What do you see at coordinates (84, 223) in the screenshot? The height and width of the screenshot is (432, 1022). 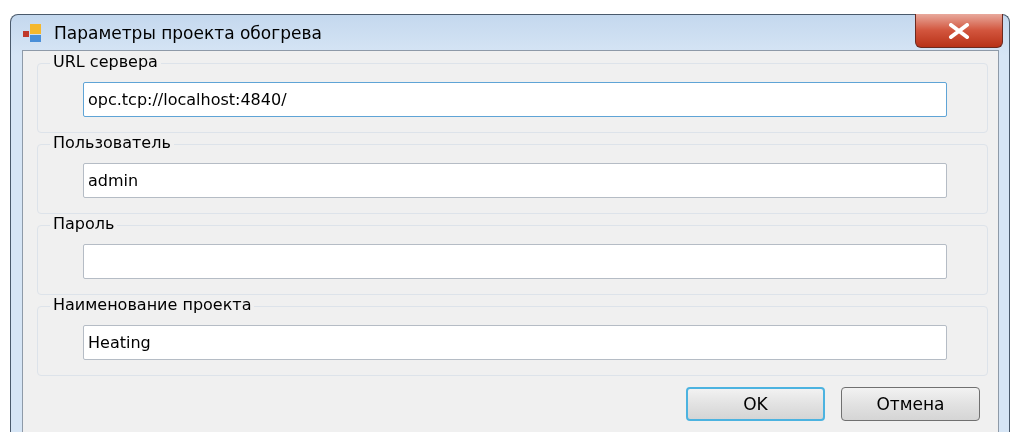 I see `group-label: Пароль` at bounding box center [84, 223].